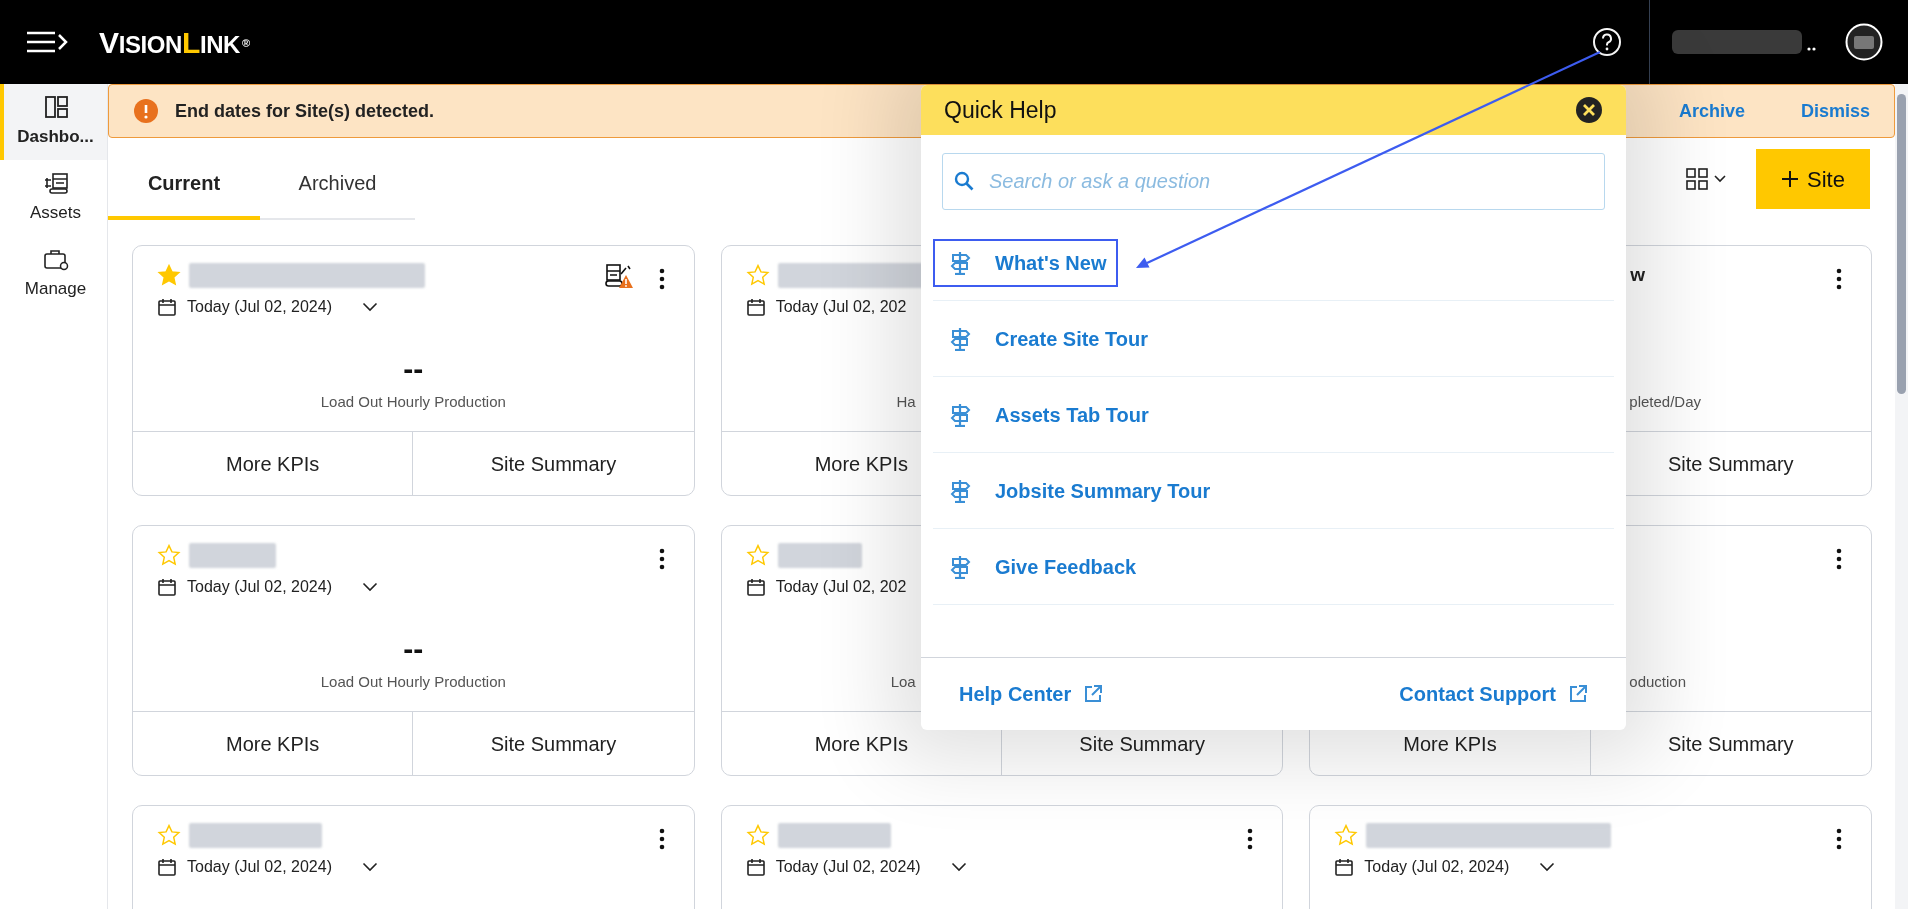 Image resolution: width=1908 pixels, height=909 pixels. What do you see at coordinates (337, 185) in the screenshot?
I see `tab: Archived` at bounding box center [337, 185].